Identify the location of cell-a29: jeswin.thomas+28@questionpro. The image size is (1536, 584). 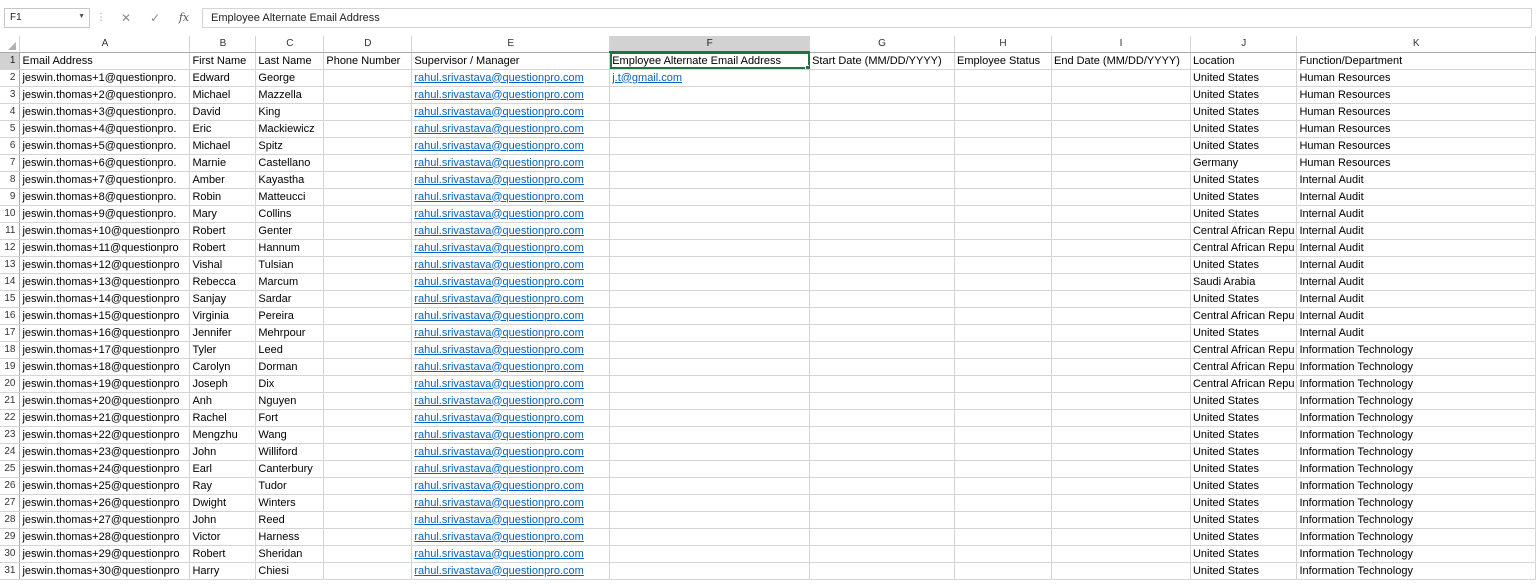
(105, 537).